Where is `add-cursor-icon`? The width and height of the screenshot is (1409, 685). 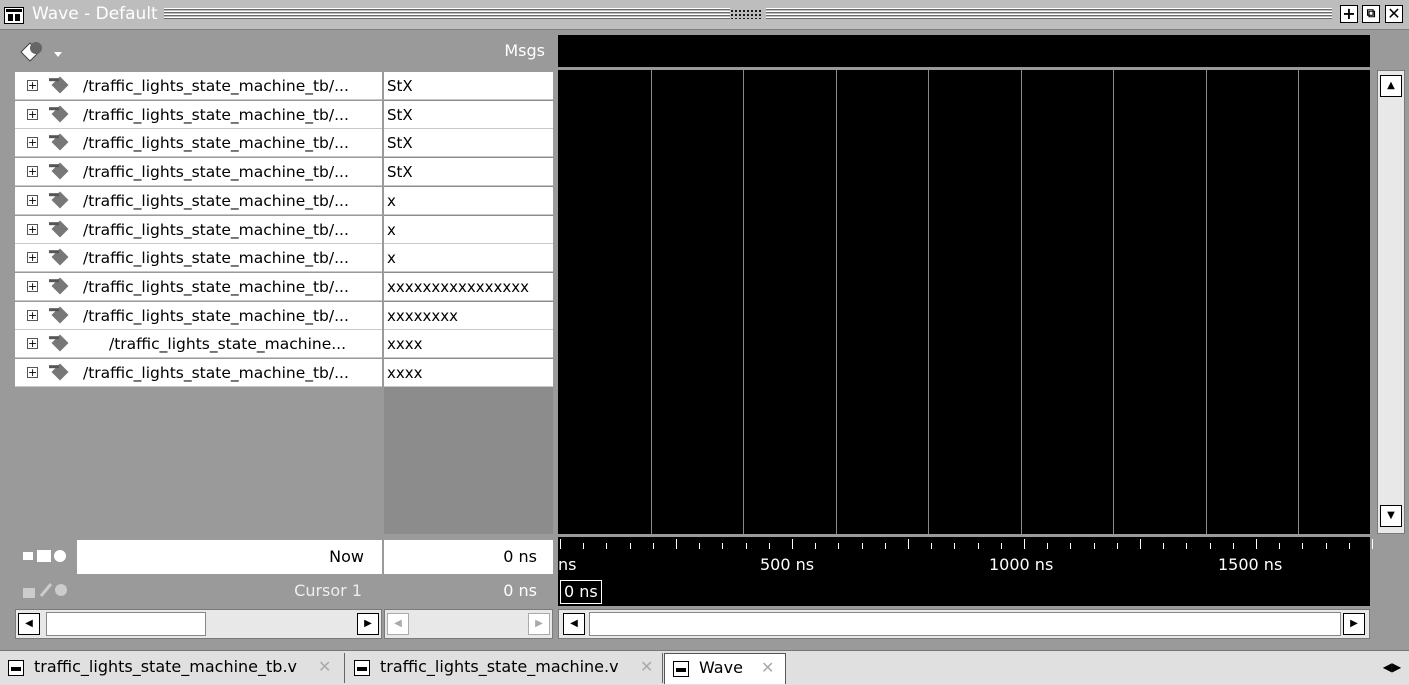 add-cursor-icon is located at coordinates (46, 557).